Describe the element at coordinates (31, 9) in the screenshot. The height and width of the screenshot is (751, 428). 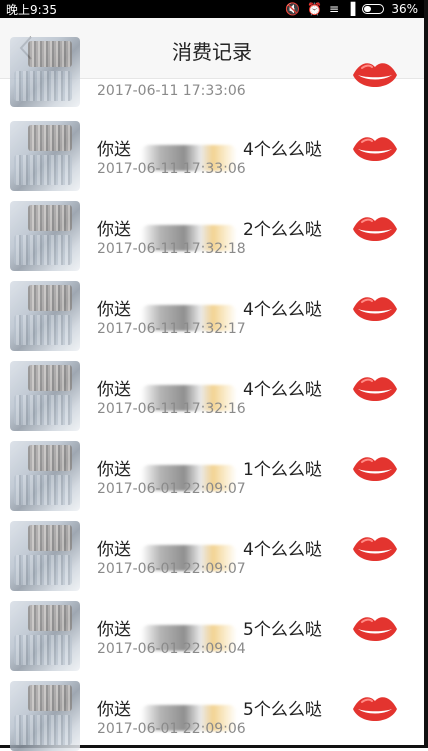
I see `status-time: 晚上9:35` at that location.